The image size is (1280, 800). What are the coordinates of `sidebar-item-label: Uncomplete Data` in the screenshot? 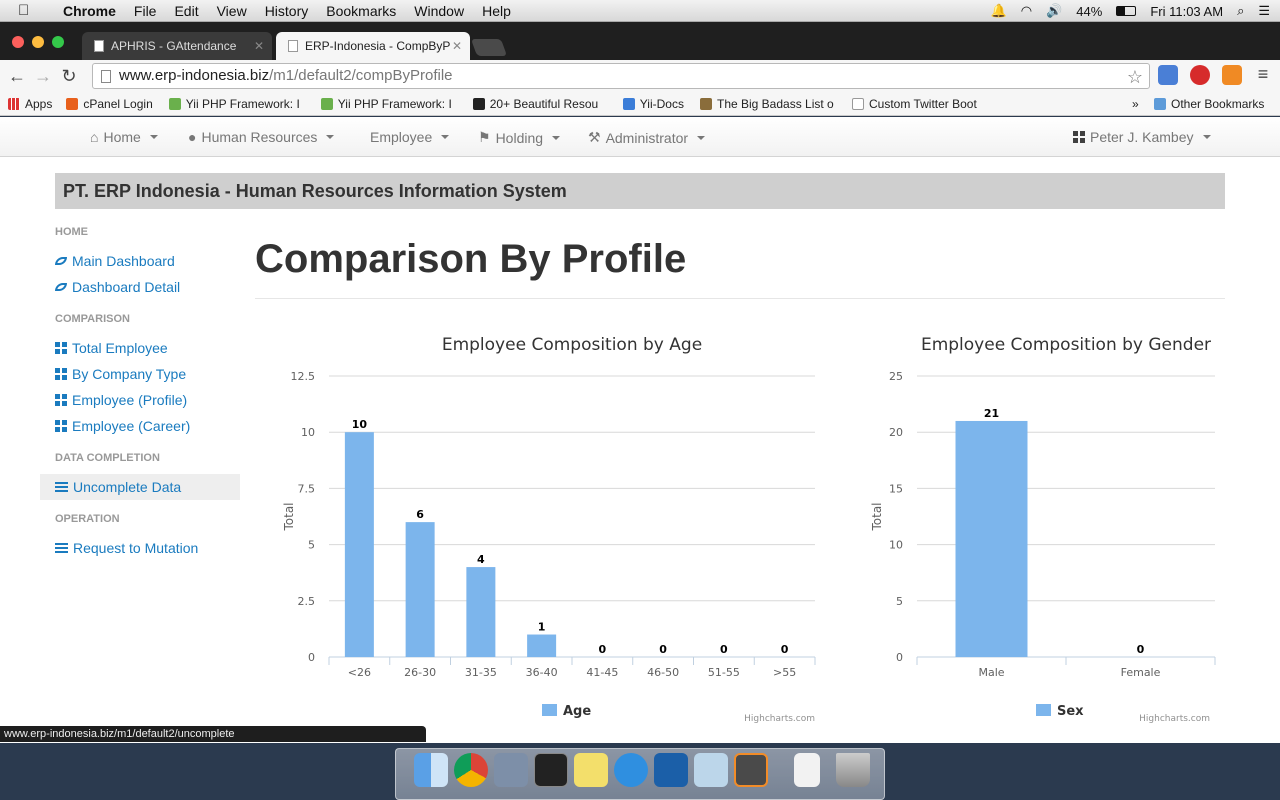 It's located at (127, 487).